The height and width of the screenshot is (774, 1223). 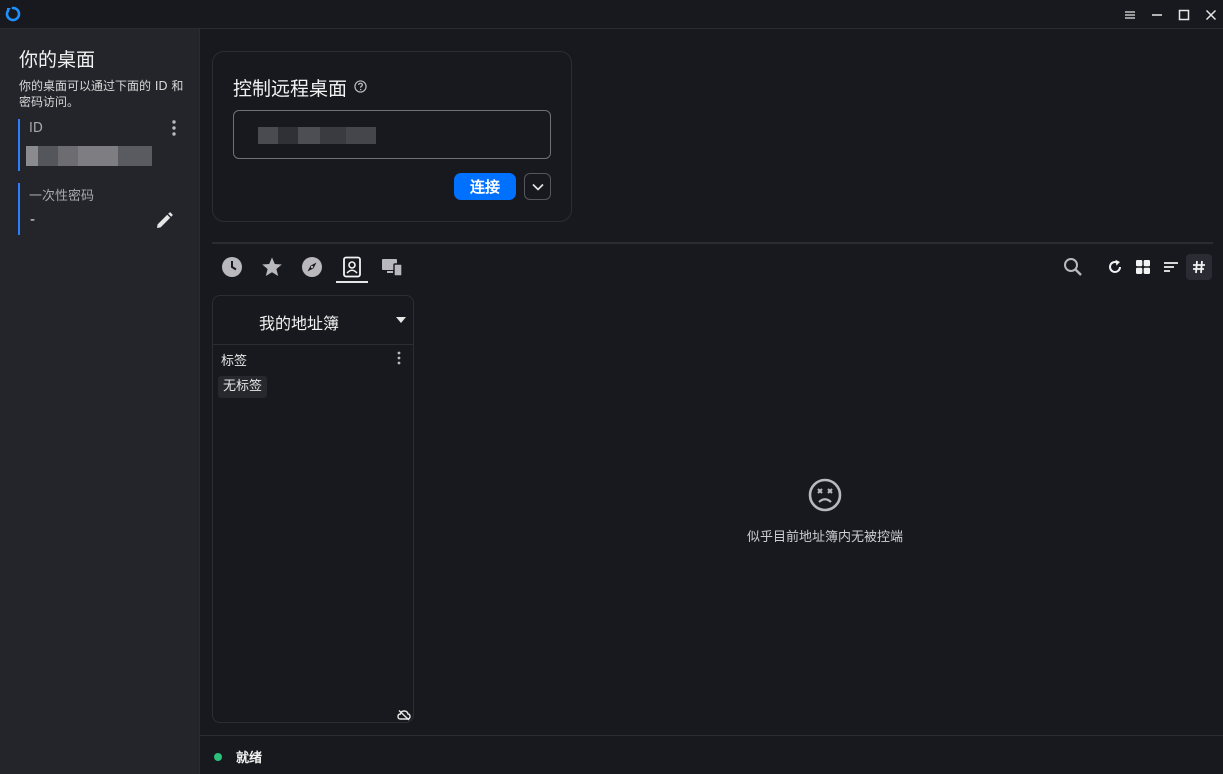 I want to click on address-book-icon, so click(x=352, y=267).